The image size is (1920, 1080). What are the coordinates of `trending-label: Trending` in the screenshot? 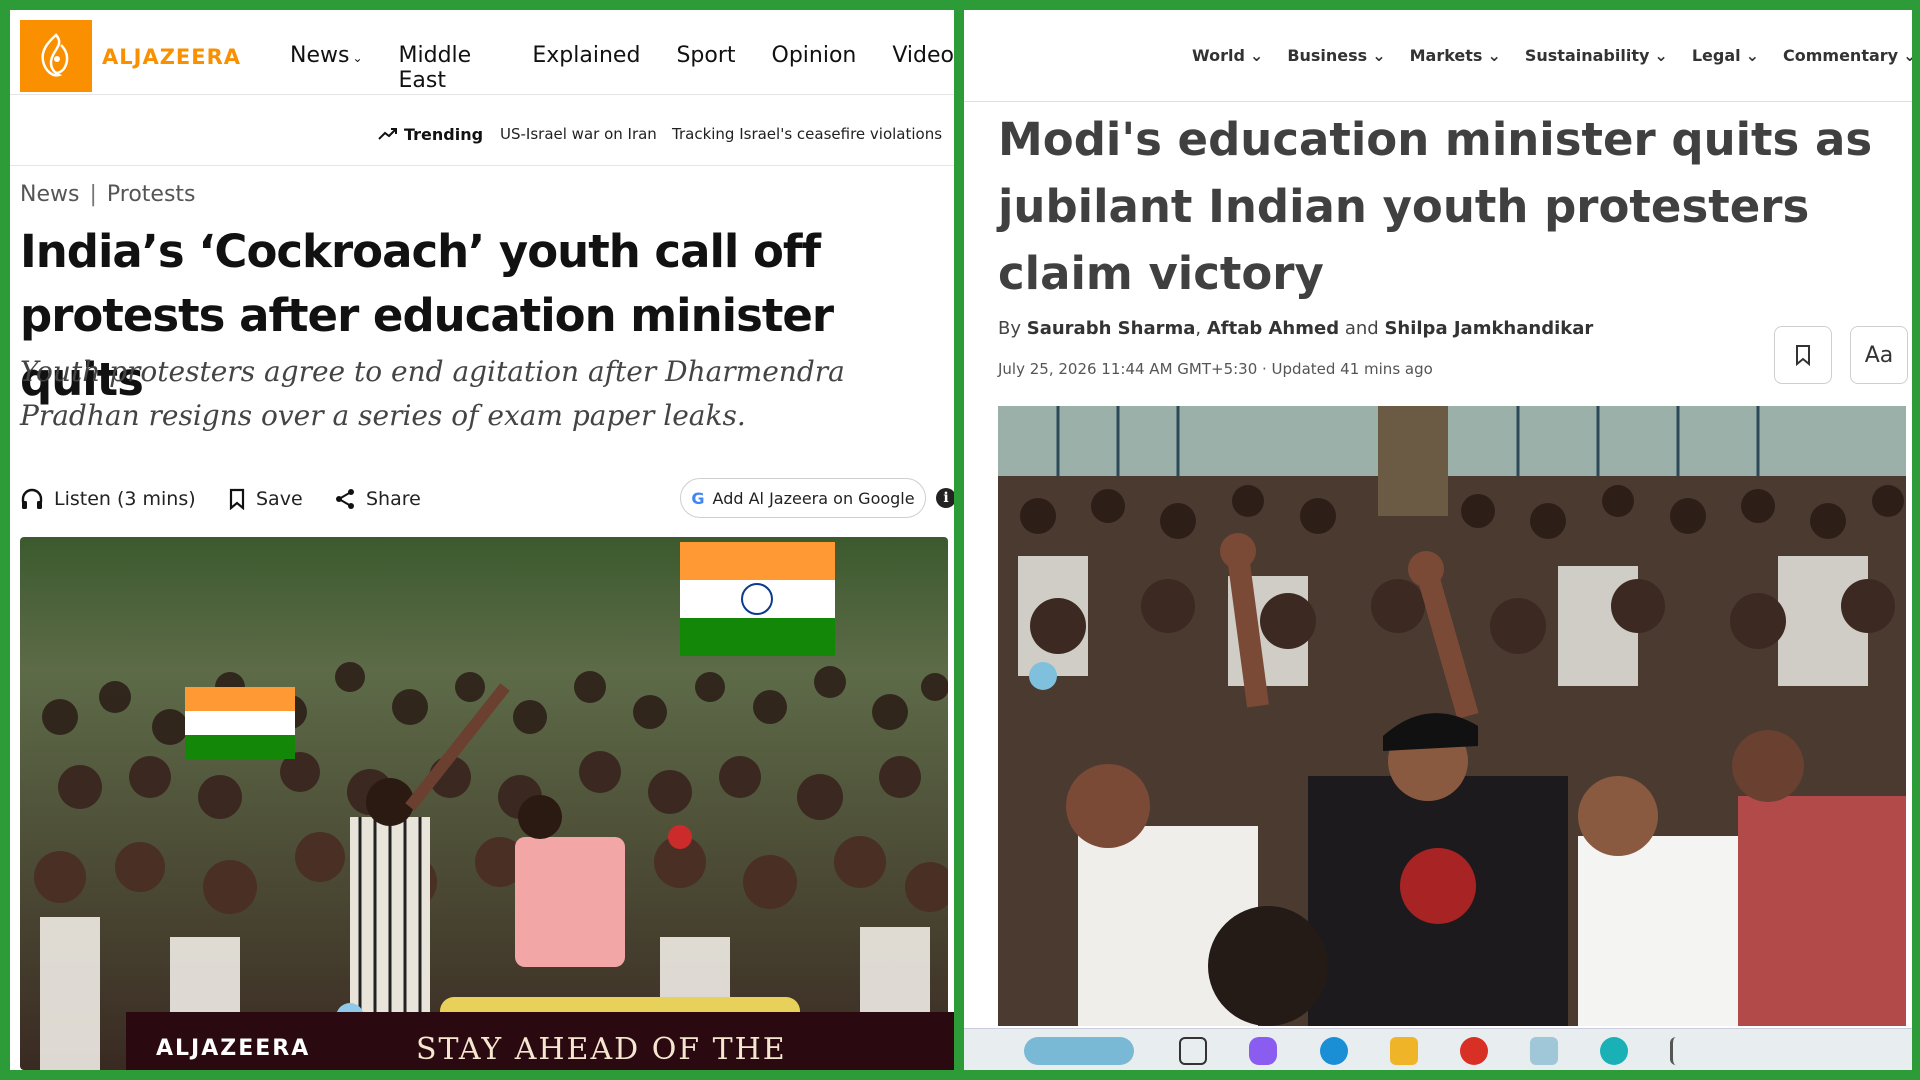 It's located at (444, 134).